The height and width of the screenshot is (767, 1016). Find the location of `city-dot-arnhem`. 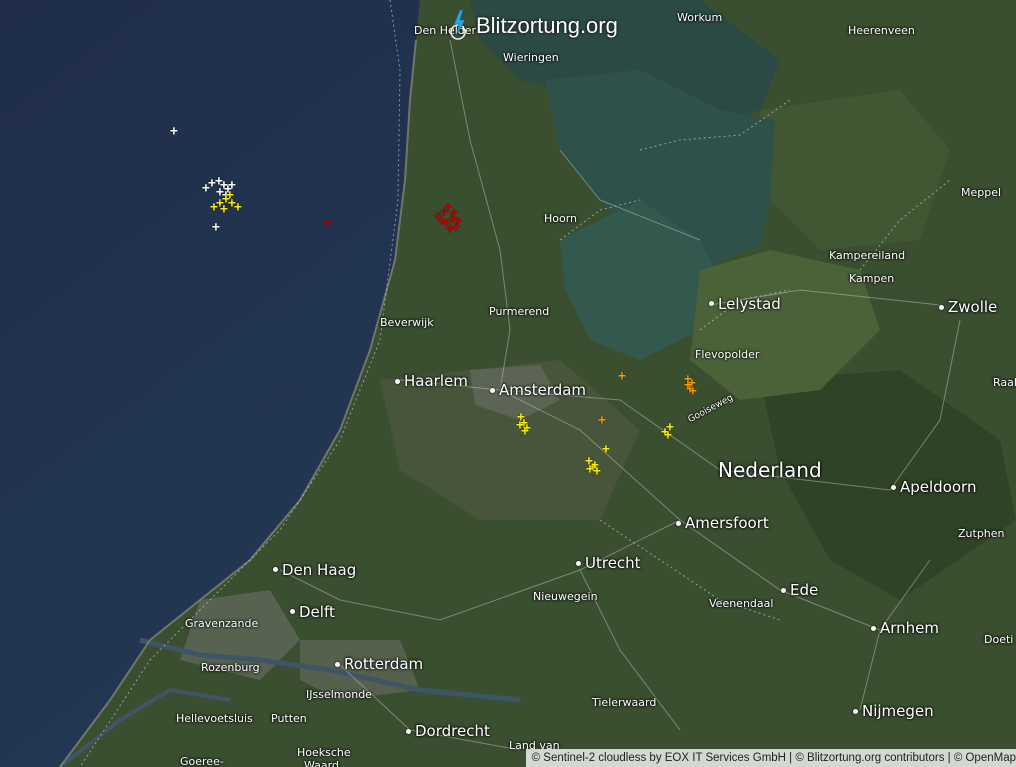

city-dot-arnhem is located at coordinates (873, 628).